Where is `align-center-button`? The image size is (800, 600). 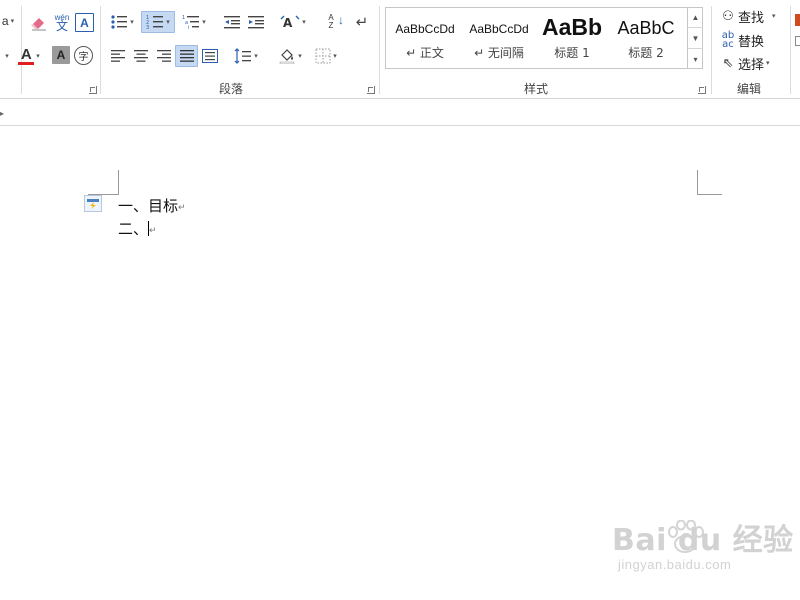
align-center-button is located at coordinates (141, 56).